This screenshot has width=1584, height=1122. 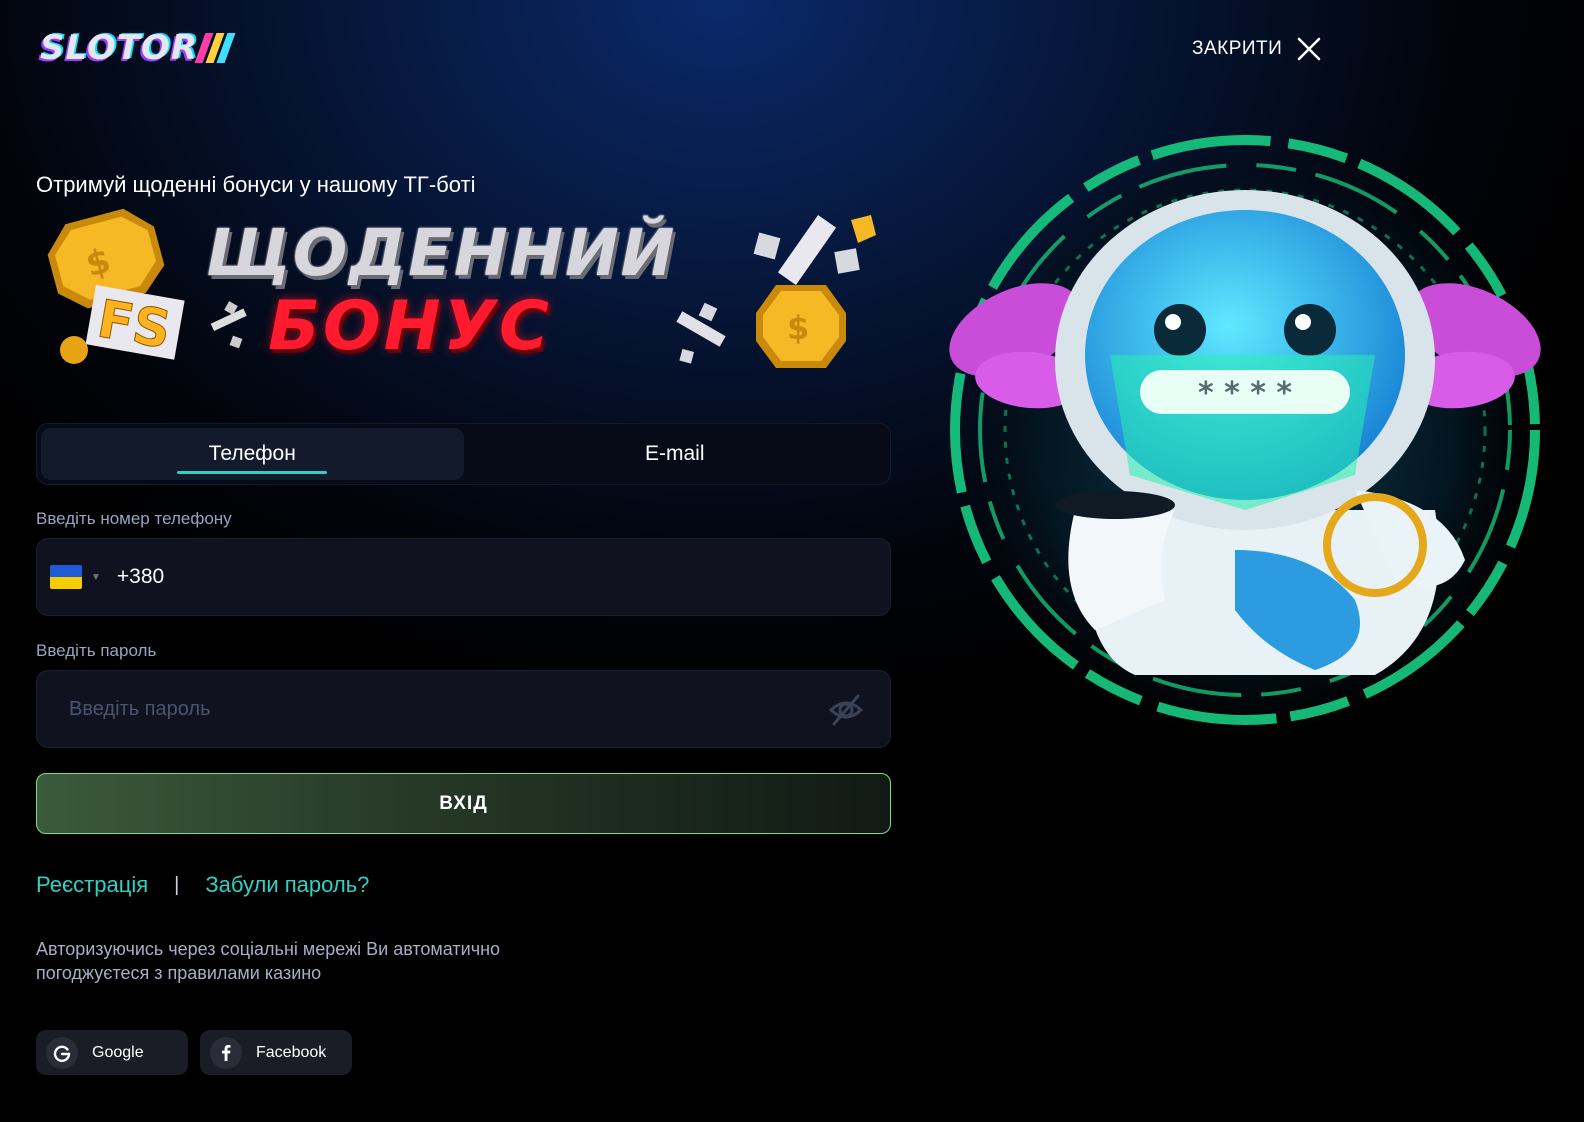 I want to click on auth-links: Реєстрація | Забули пароль?, so click(x=202, y=885).